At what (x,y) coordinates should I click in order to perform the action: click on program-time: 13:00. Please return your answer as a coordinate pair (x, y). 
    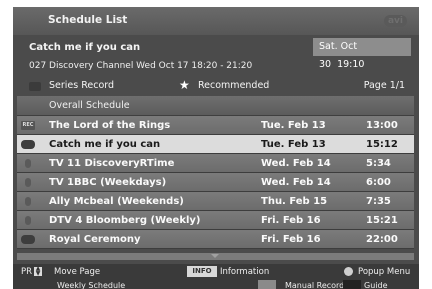
    Looking at the image, I should click on (382, 125).